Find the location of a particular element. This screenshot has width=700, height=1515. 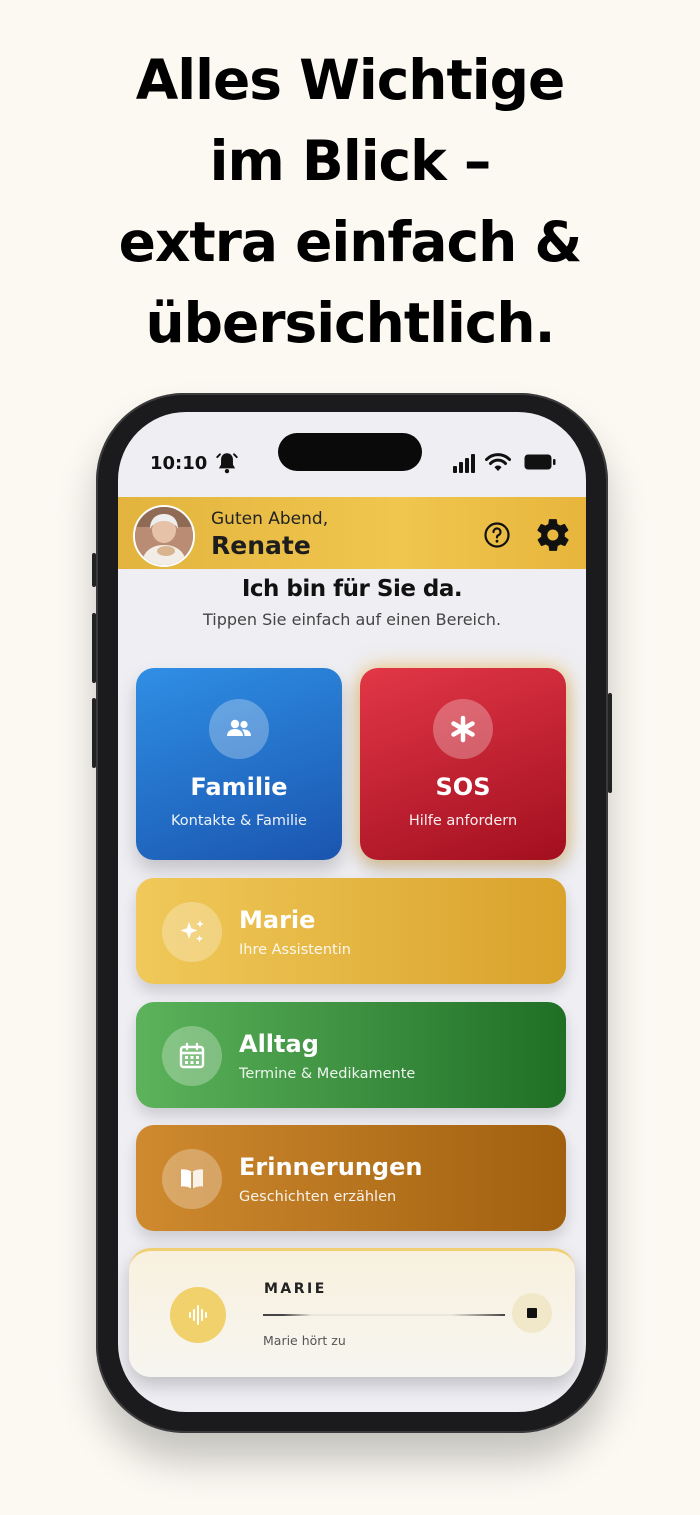

status-bar: 10:10 is located at coordinates (352, 454).